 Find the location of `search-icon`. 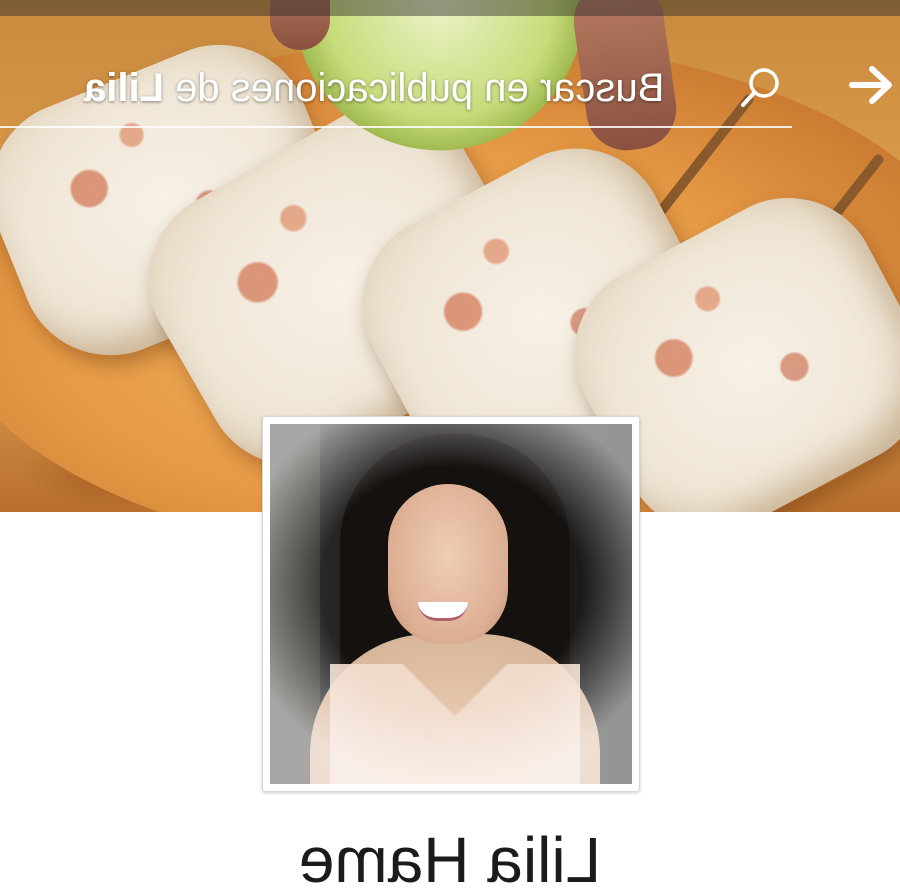

search-icon is located at coordinates (761, 87).